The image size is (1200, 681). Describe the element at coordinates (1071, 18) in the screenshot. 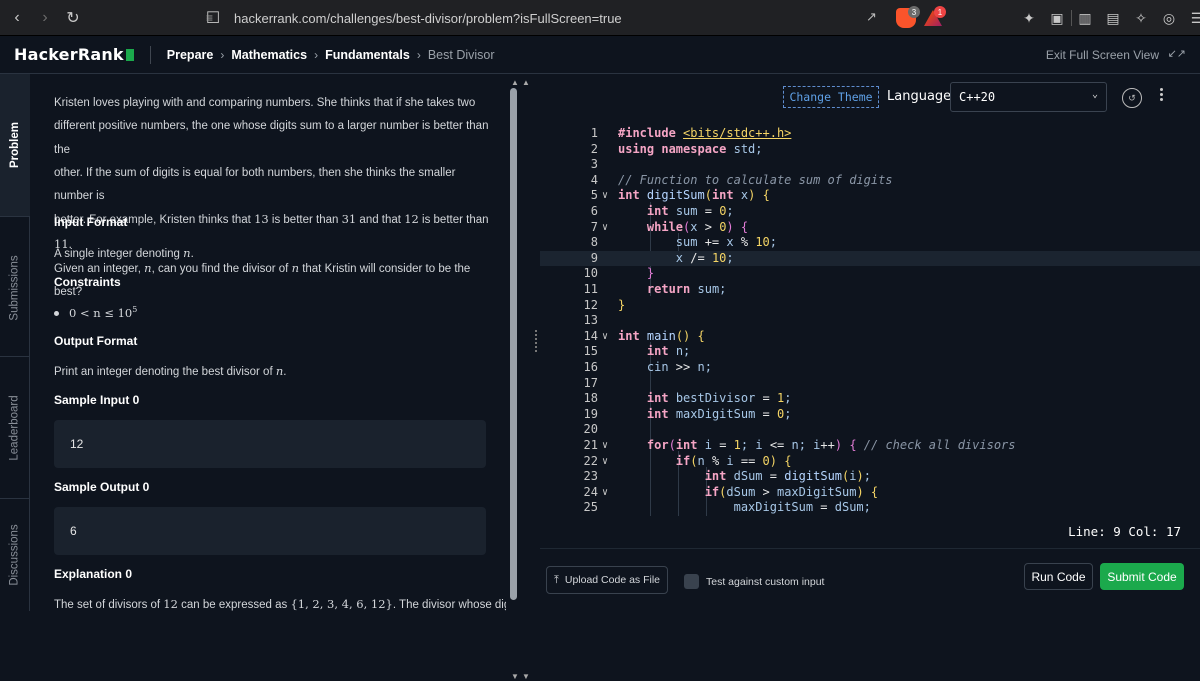

I see `toolbar-separator` at that location.